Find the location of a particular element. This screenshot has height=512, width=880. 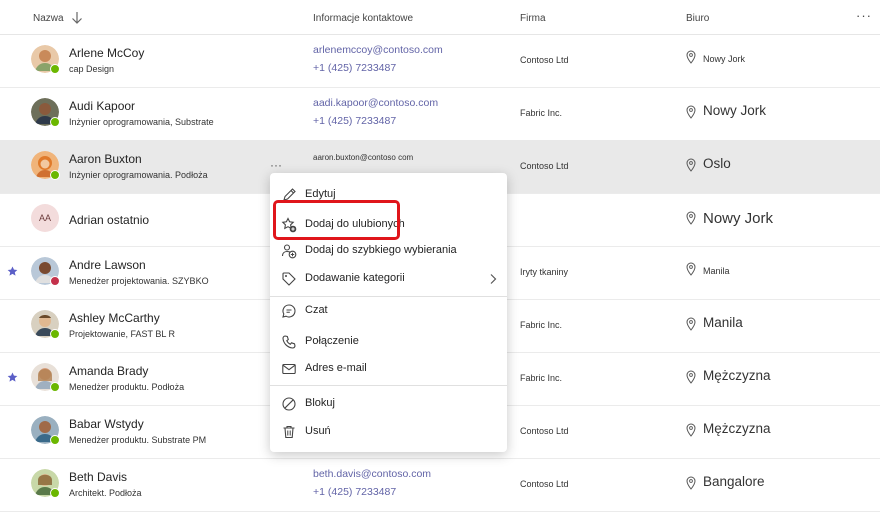

row-more-options-icon: ··· is located at coordinates (276, 165).